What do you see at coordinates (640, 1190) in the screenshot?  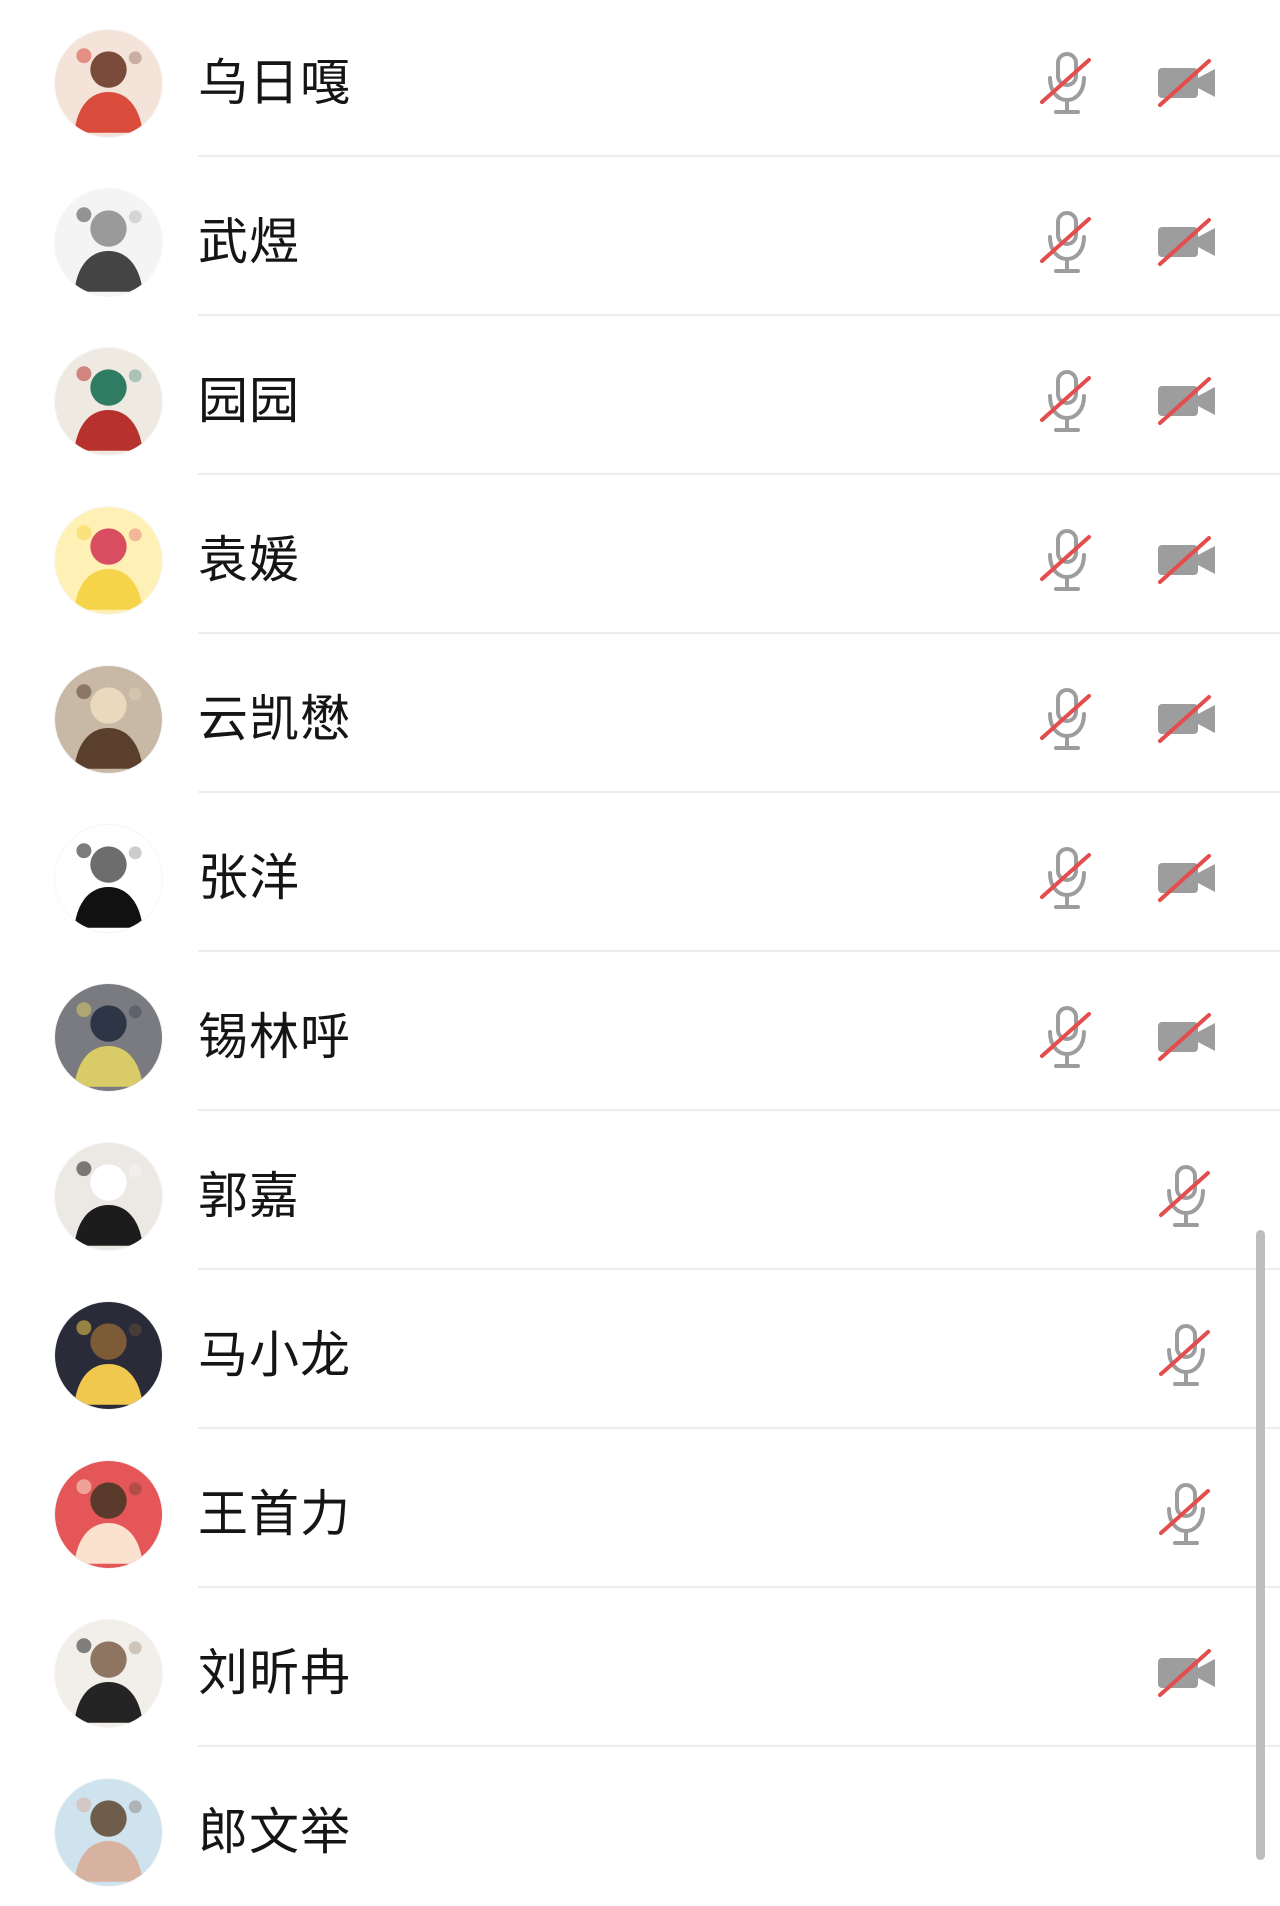 I see `participant-row: 郭嘉` at bounding box center [640, 1190].